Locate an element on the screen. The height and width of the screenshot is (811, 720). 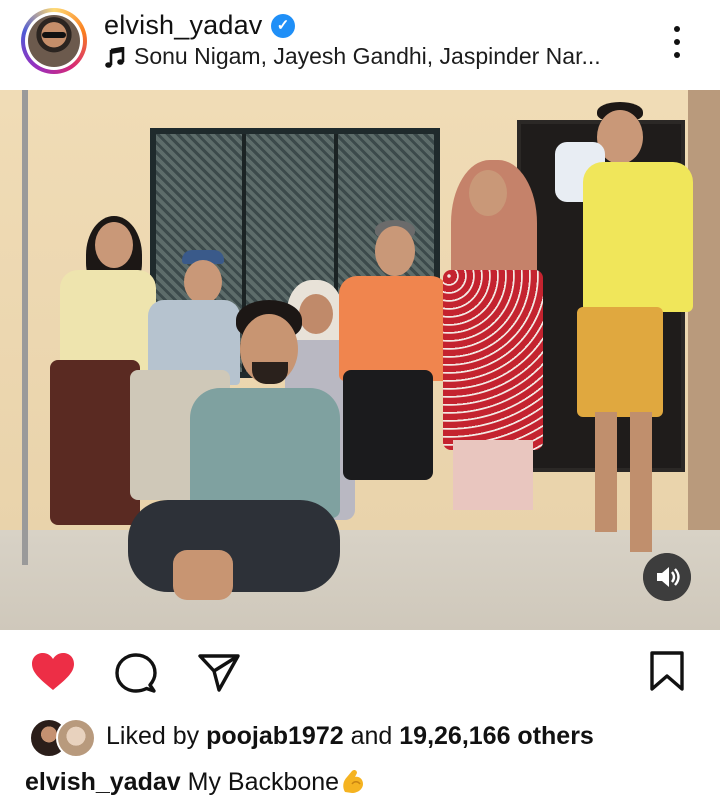
likes-prefix: Liked by is located at coordinates (153, 736).